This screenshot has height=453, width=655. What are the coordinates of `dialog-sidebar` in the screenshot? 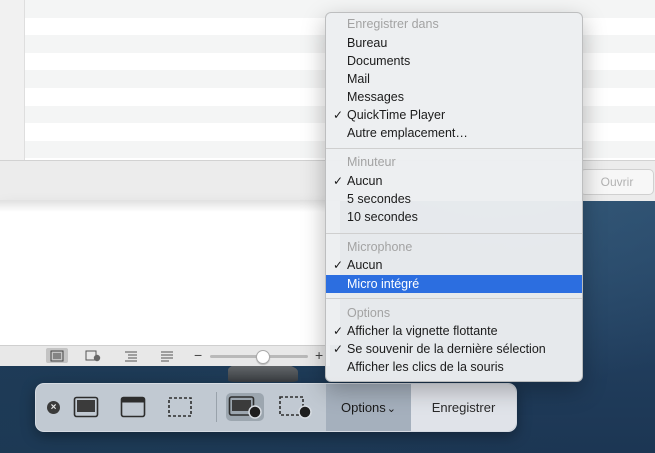 It's located at (12, 80).